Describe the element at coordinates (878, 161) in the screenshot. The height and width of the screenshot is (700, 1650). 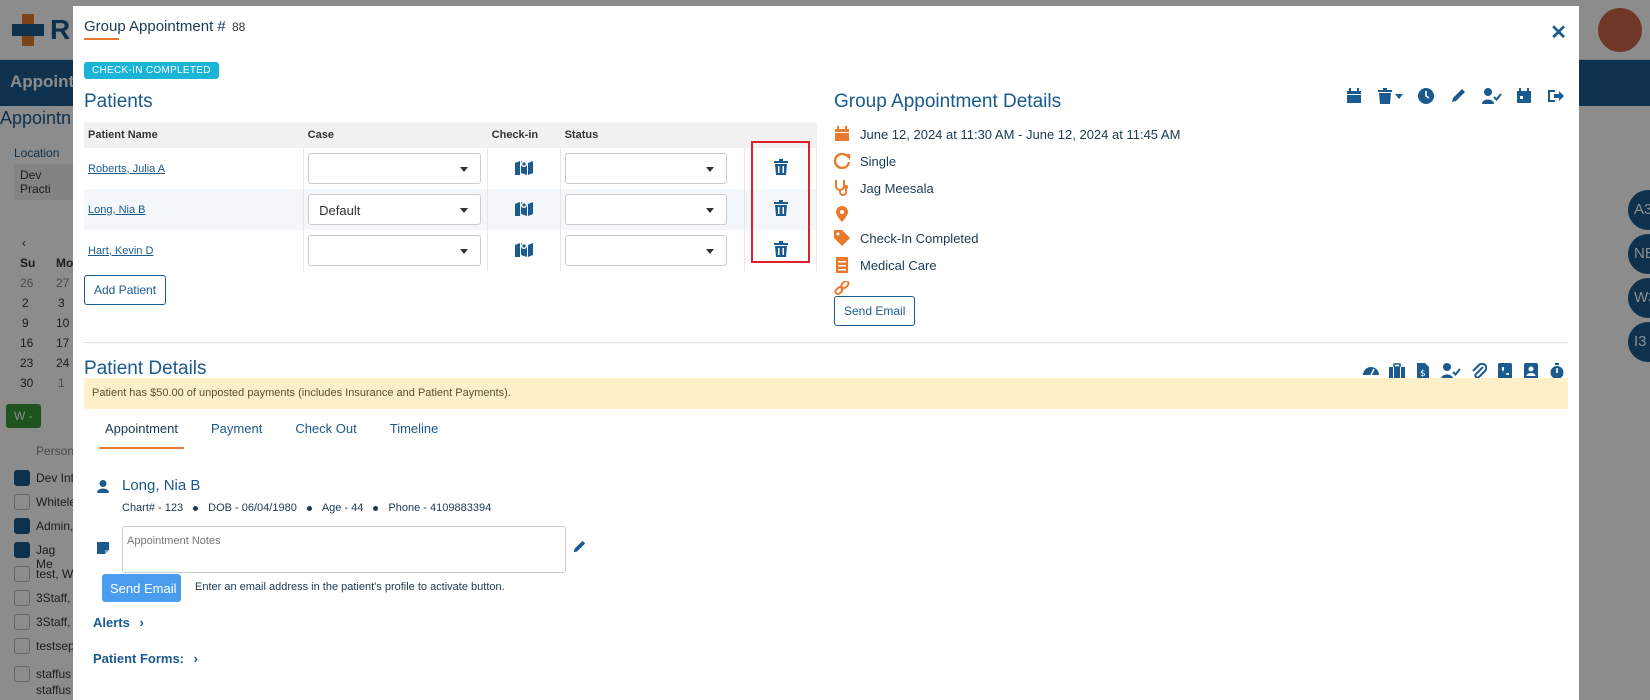
I see `recurrence-text: Single` at that location.